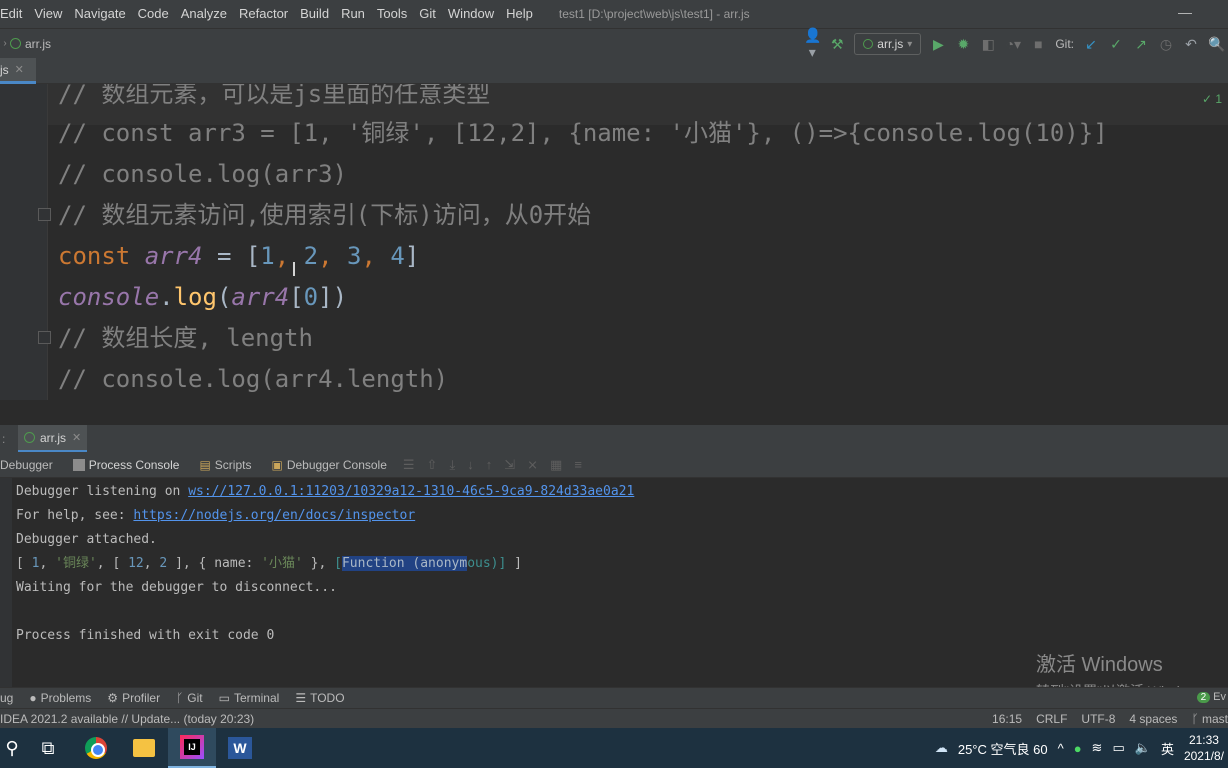 This screenshot has width=1228, height=768. Describe the element at coordinates (274, 515) in the screenshot. I see `inspector-docs-link: https://nodejs.org/en/docs/inspector` at that location.